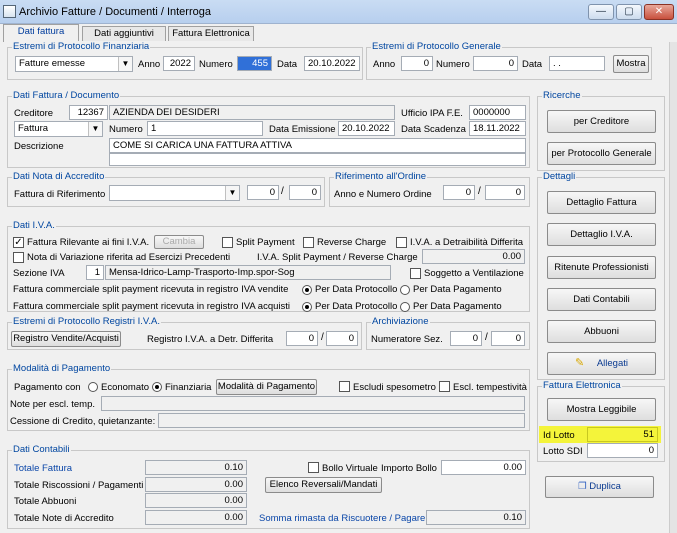 The height and width of the screenshot is (533, 677). What do you see at coordinates (83, 421) in the screenshot?
I see `cessione-credito-label: Cessione di Credito, quietanzante:` at bounding box center [83, 421].